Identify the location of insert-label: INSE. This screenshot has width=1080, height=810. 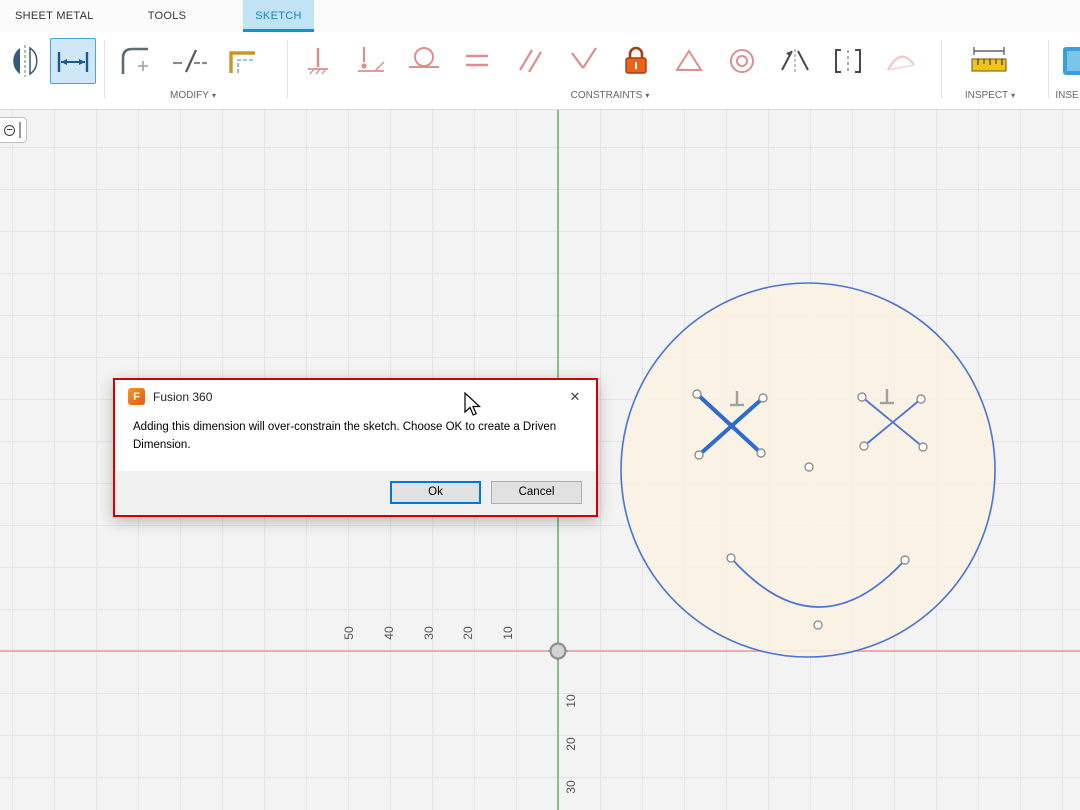
(1067, 95).